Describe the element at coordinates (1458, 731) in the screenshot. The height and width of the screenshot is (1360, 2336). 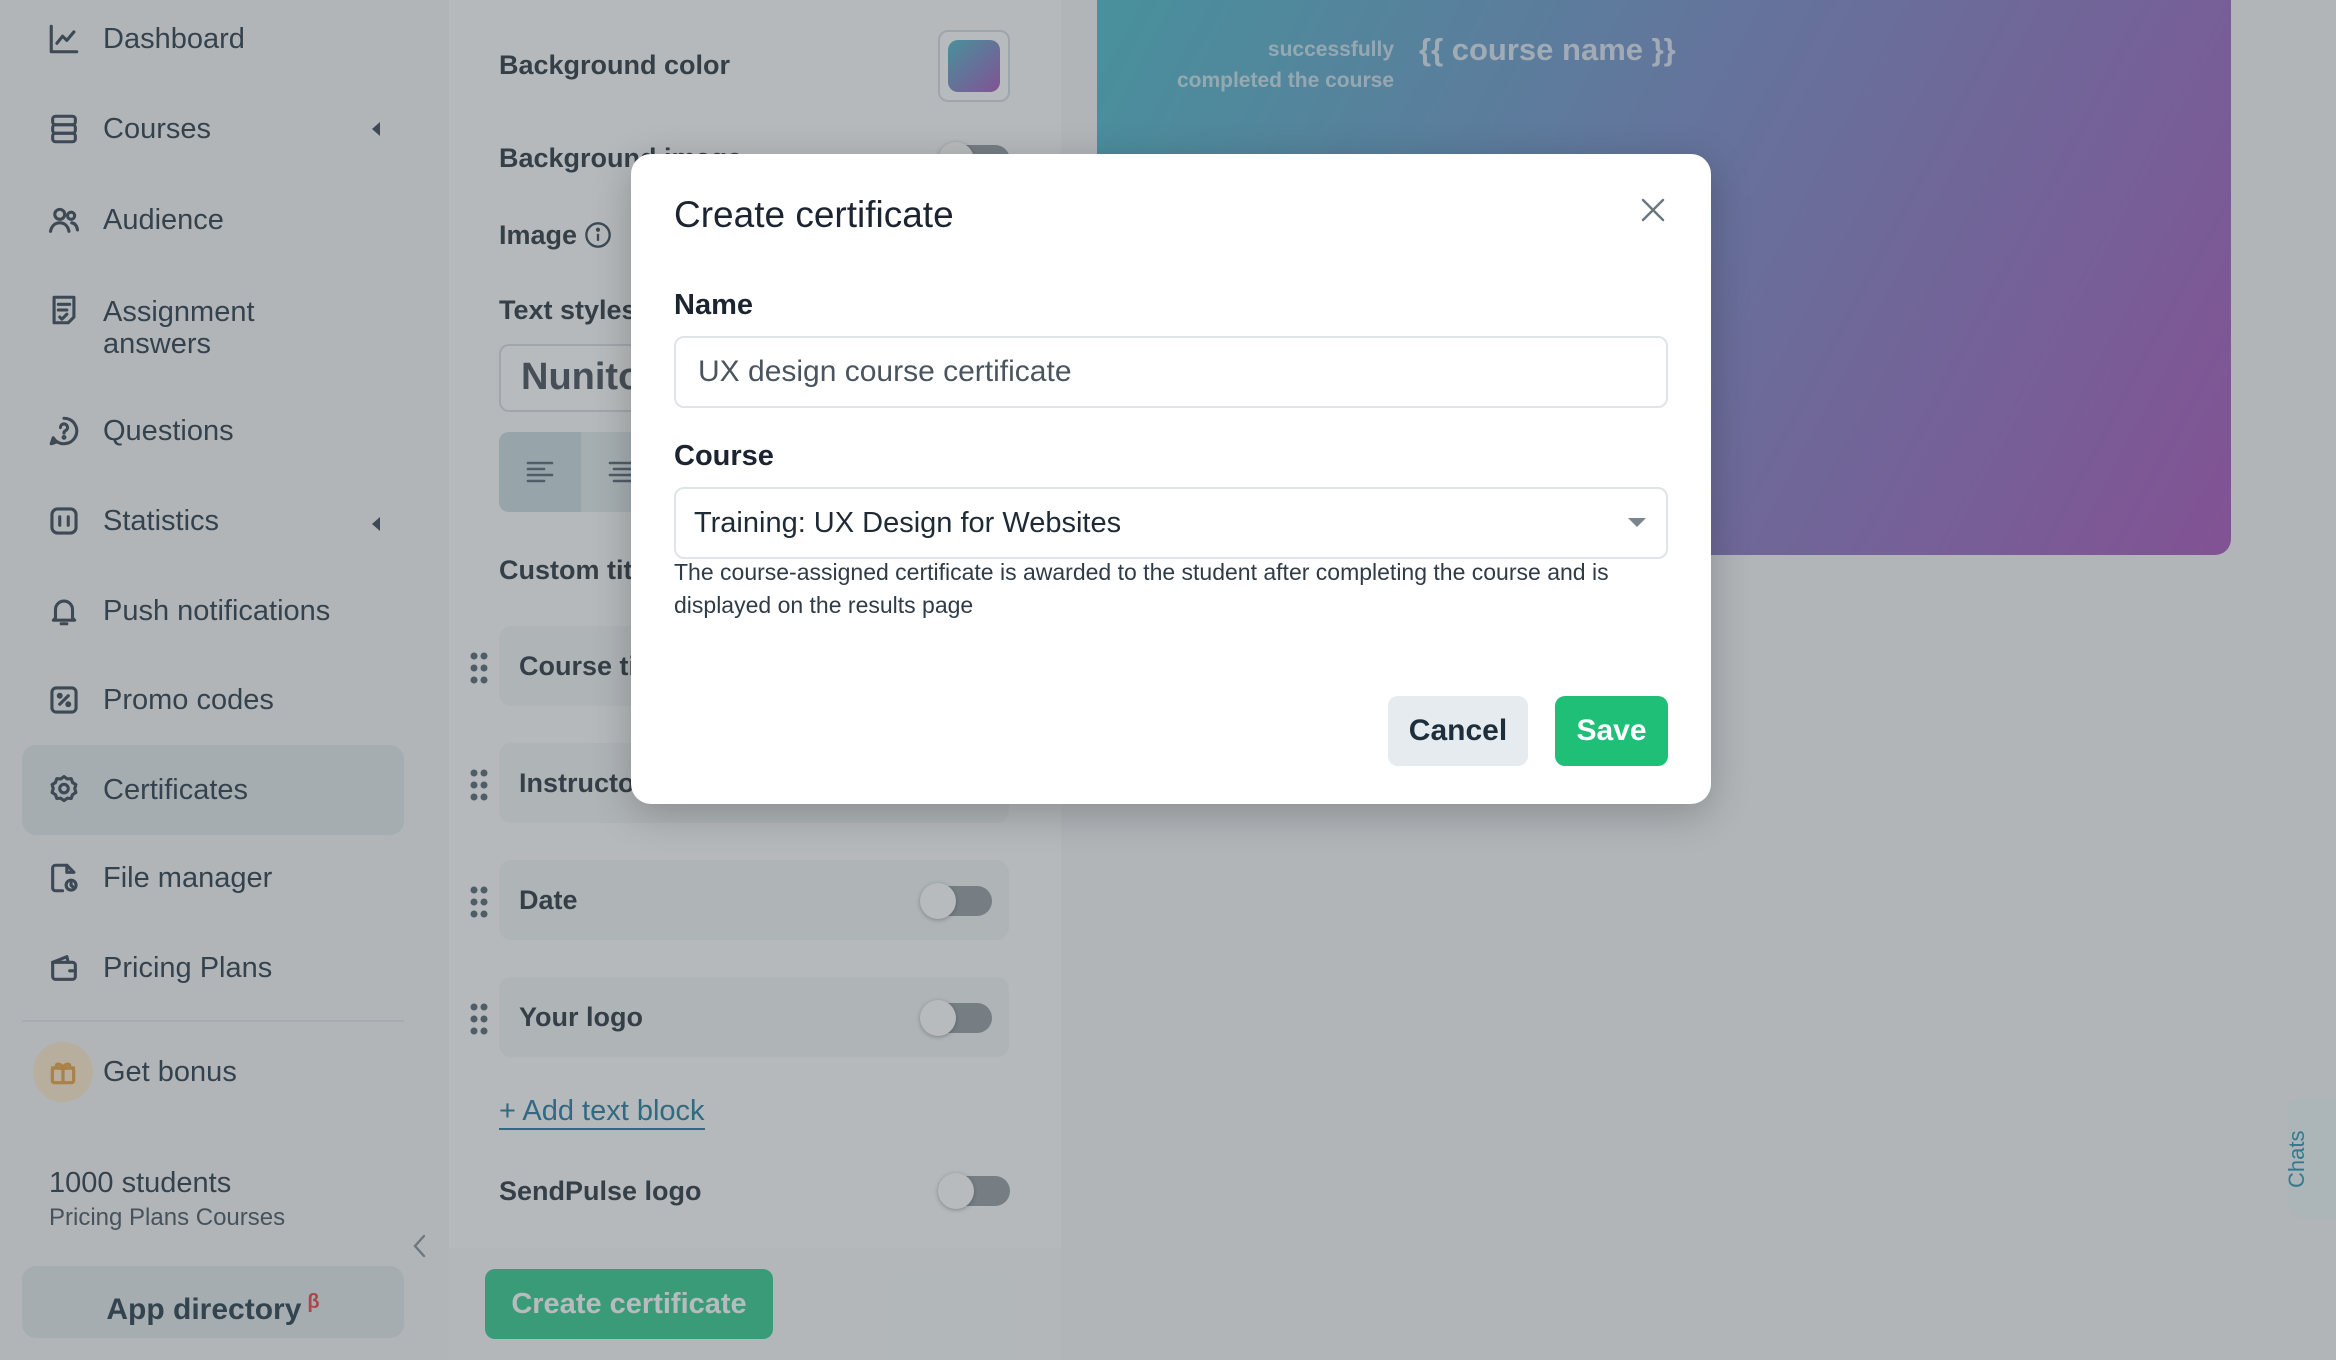
I see `cancel-button: Cancel` at that location.